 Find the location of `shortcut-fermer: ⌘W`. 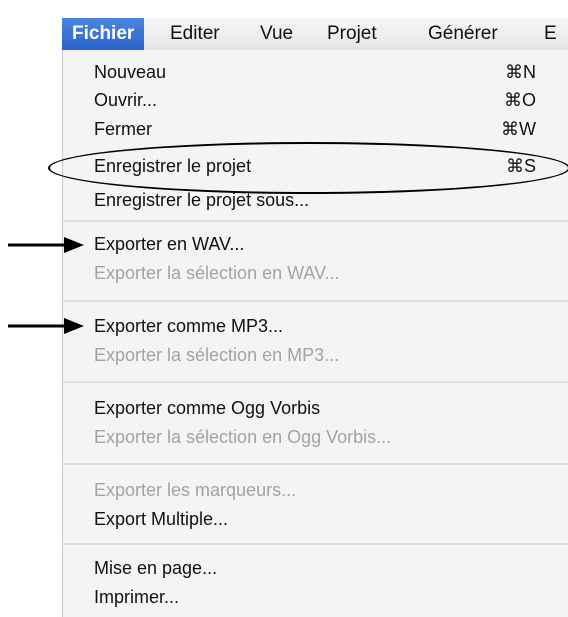

shortcut-fermer: ⌘W is located at coordinates (518, 129).